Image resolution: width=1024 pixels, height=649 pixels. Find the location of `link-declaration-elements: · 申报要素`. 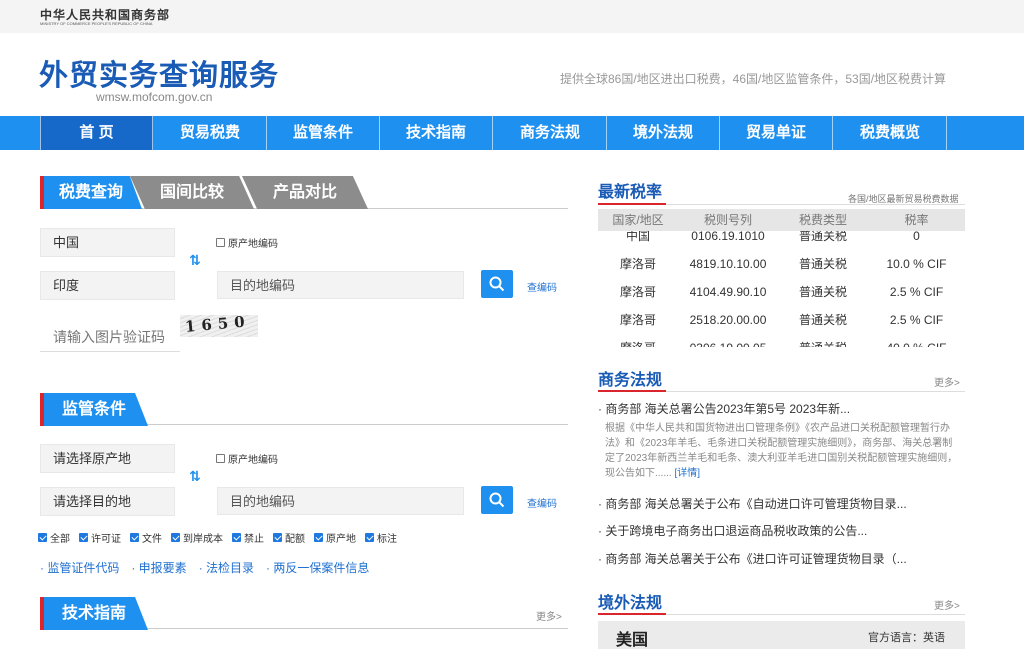

link-declaration-elements: · 申报要素 is located at coordinates (158, 567).